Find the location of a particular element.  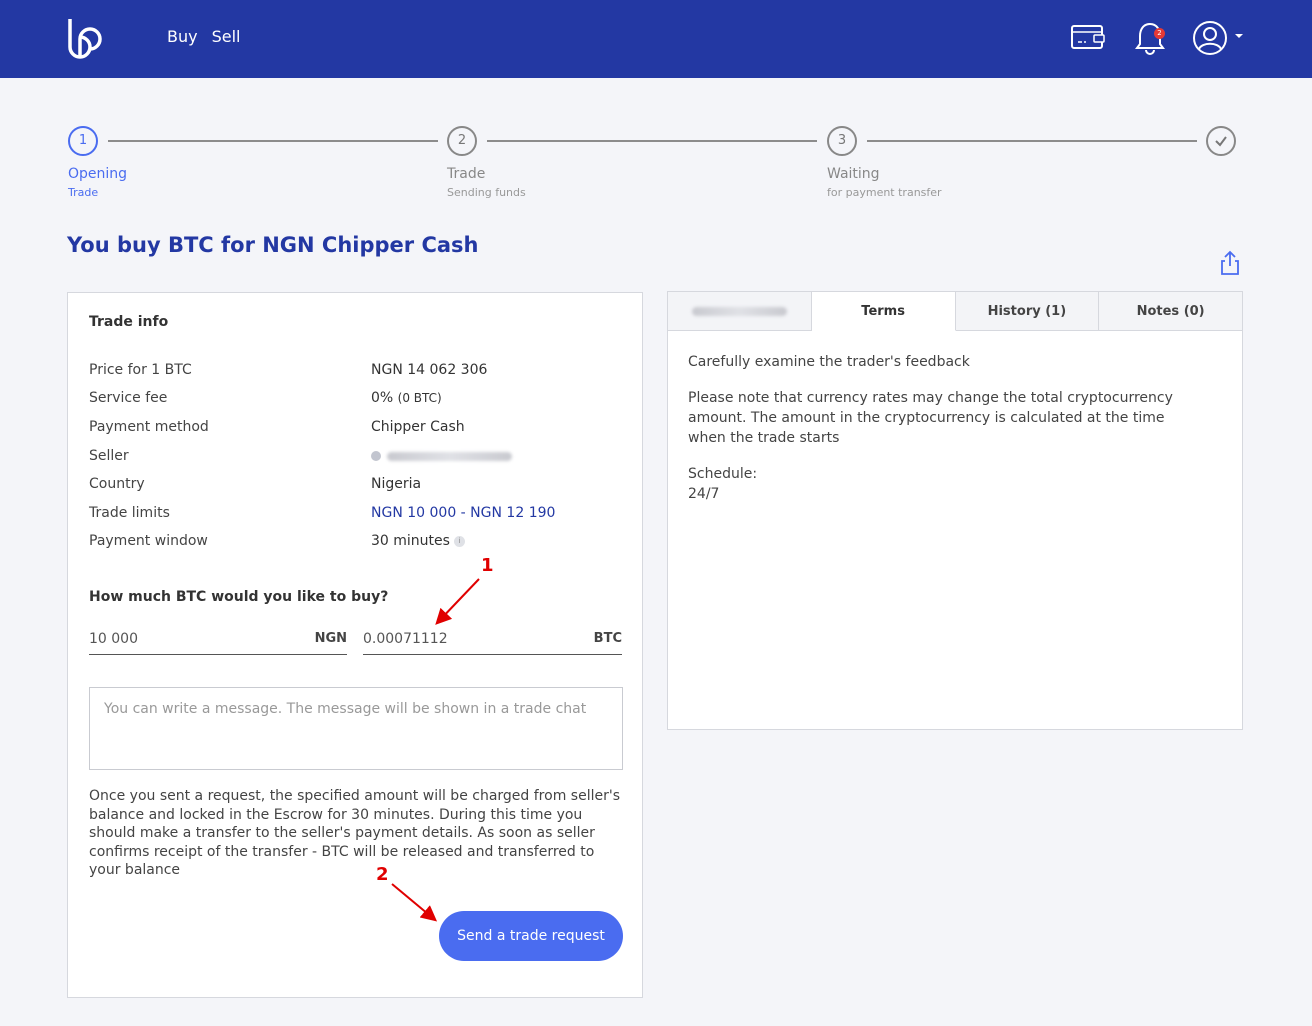

window-value-wrap: 30 minutes i is located at coordinates (418, 541).